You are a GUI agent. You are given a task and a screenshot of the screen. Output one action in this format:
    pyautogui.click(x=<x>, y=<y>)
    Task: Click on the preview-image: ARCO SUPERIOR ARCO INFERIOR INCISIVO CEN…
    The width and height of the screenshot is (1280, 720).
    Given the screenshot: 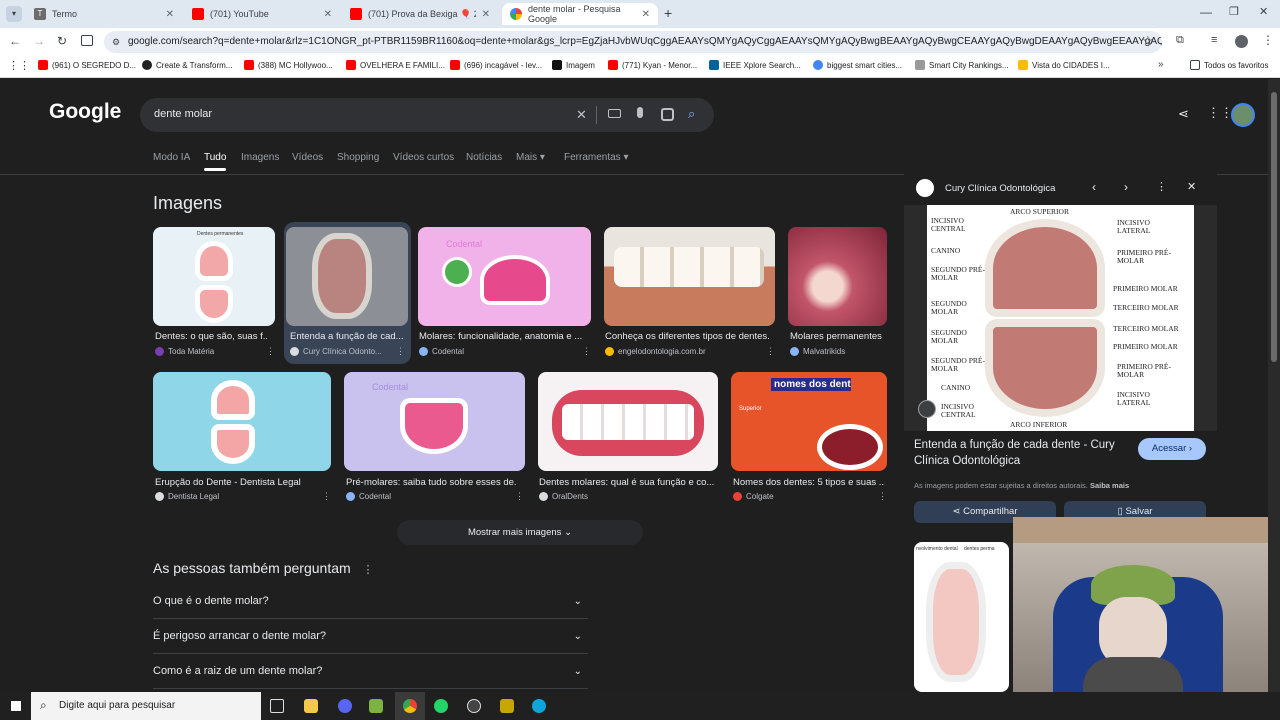 What is the action you would take?
    pyautogui.click(x=1060, y=318)
    